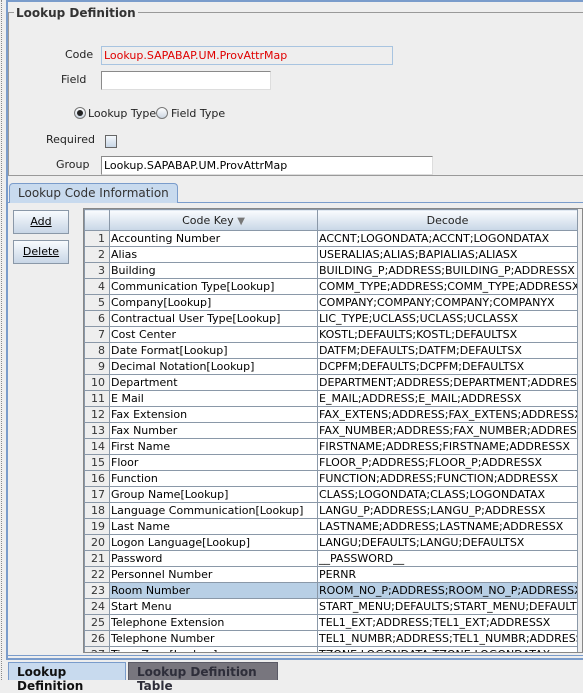  Describe the element at coordinates (97, 622) in the screenshot. I see `row-number: 25` at that location.